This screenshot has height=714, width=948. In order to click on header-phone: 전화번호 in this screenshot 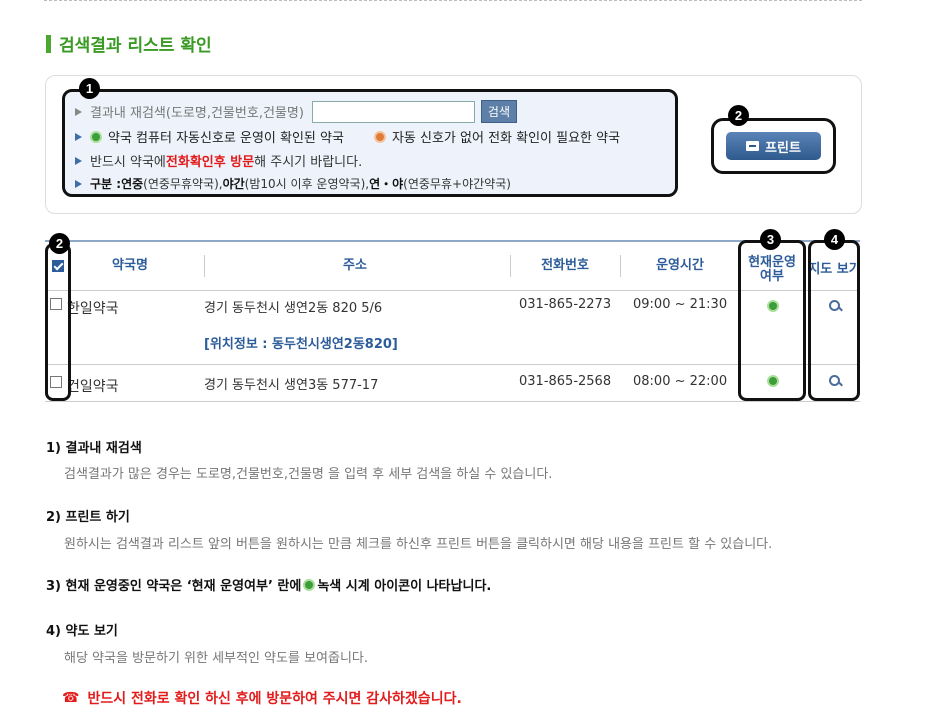, I will do `click(565, 265)`.